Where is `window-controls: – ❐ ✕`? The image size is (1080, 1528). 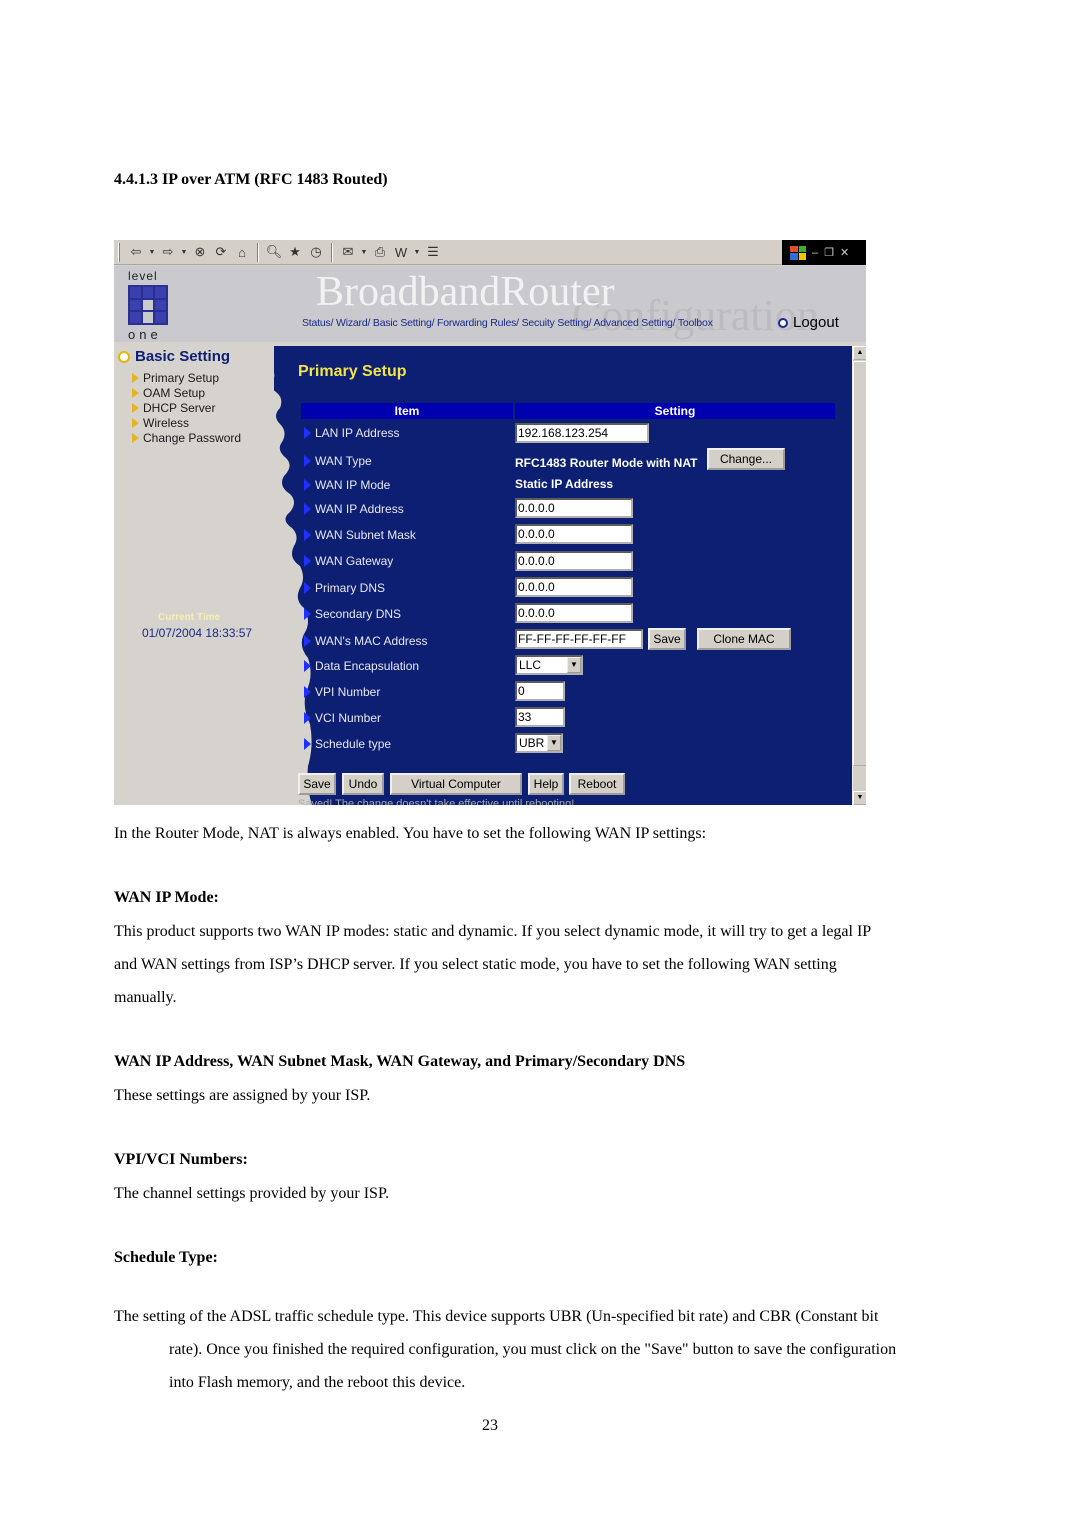
window-controls: – ❐ ✕ is located at coordinates (824, 252).